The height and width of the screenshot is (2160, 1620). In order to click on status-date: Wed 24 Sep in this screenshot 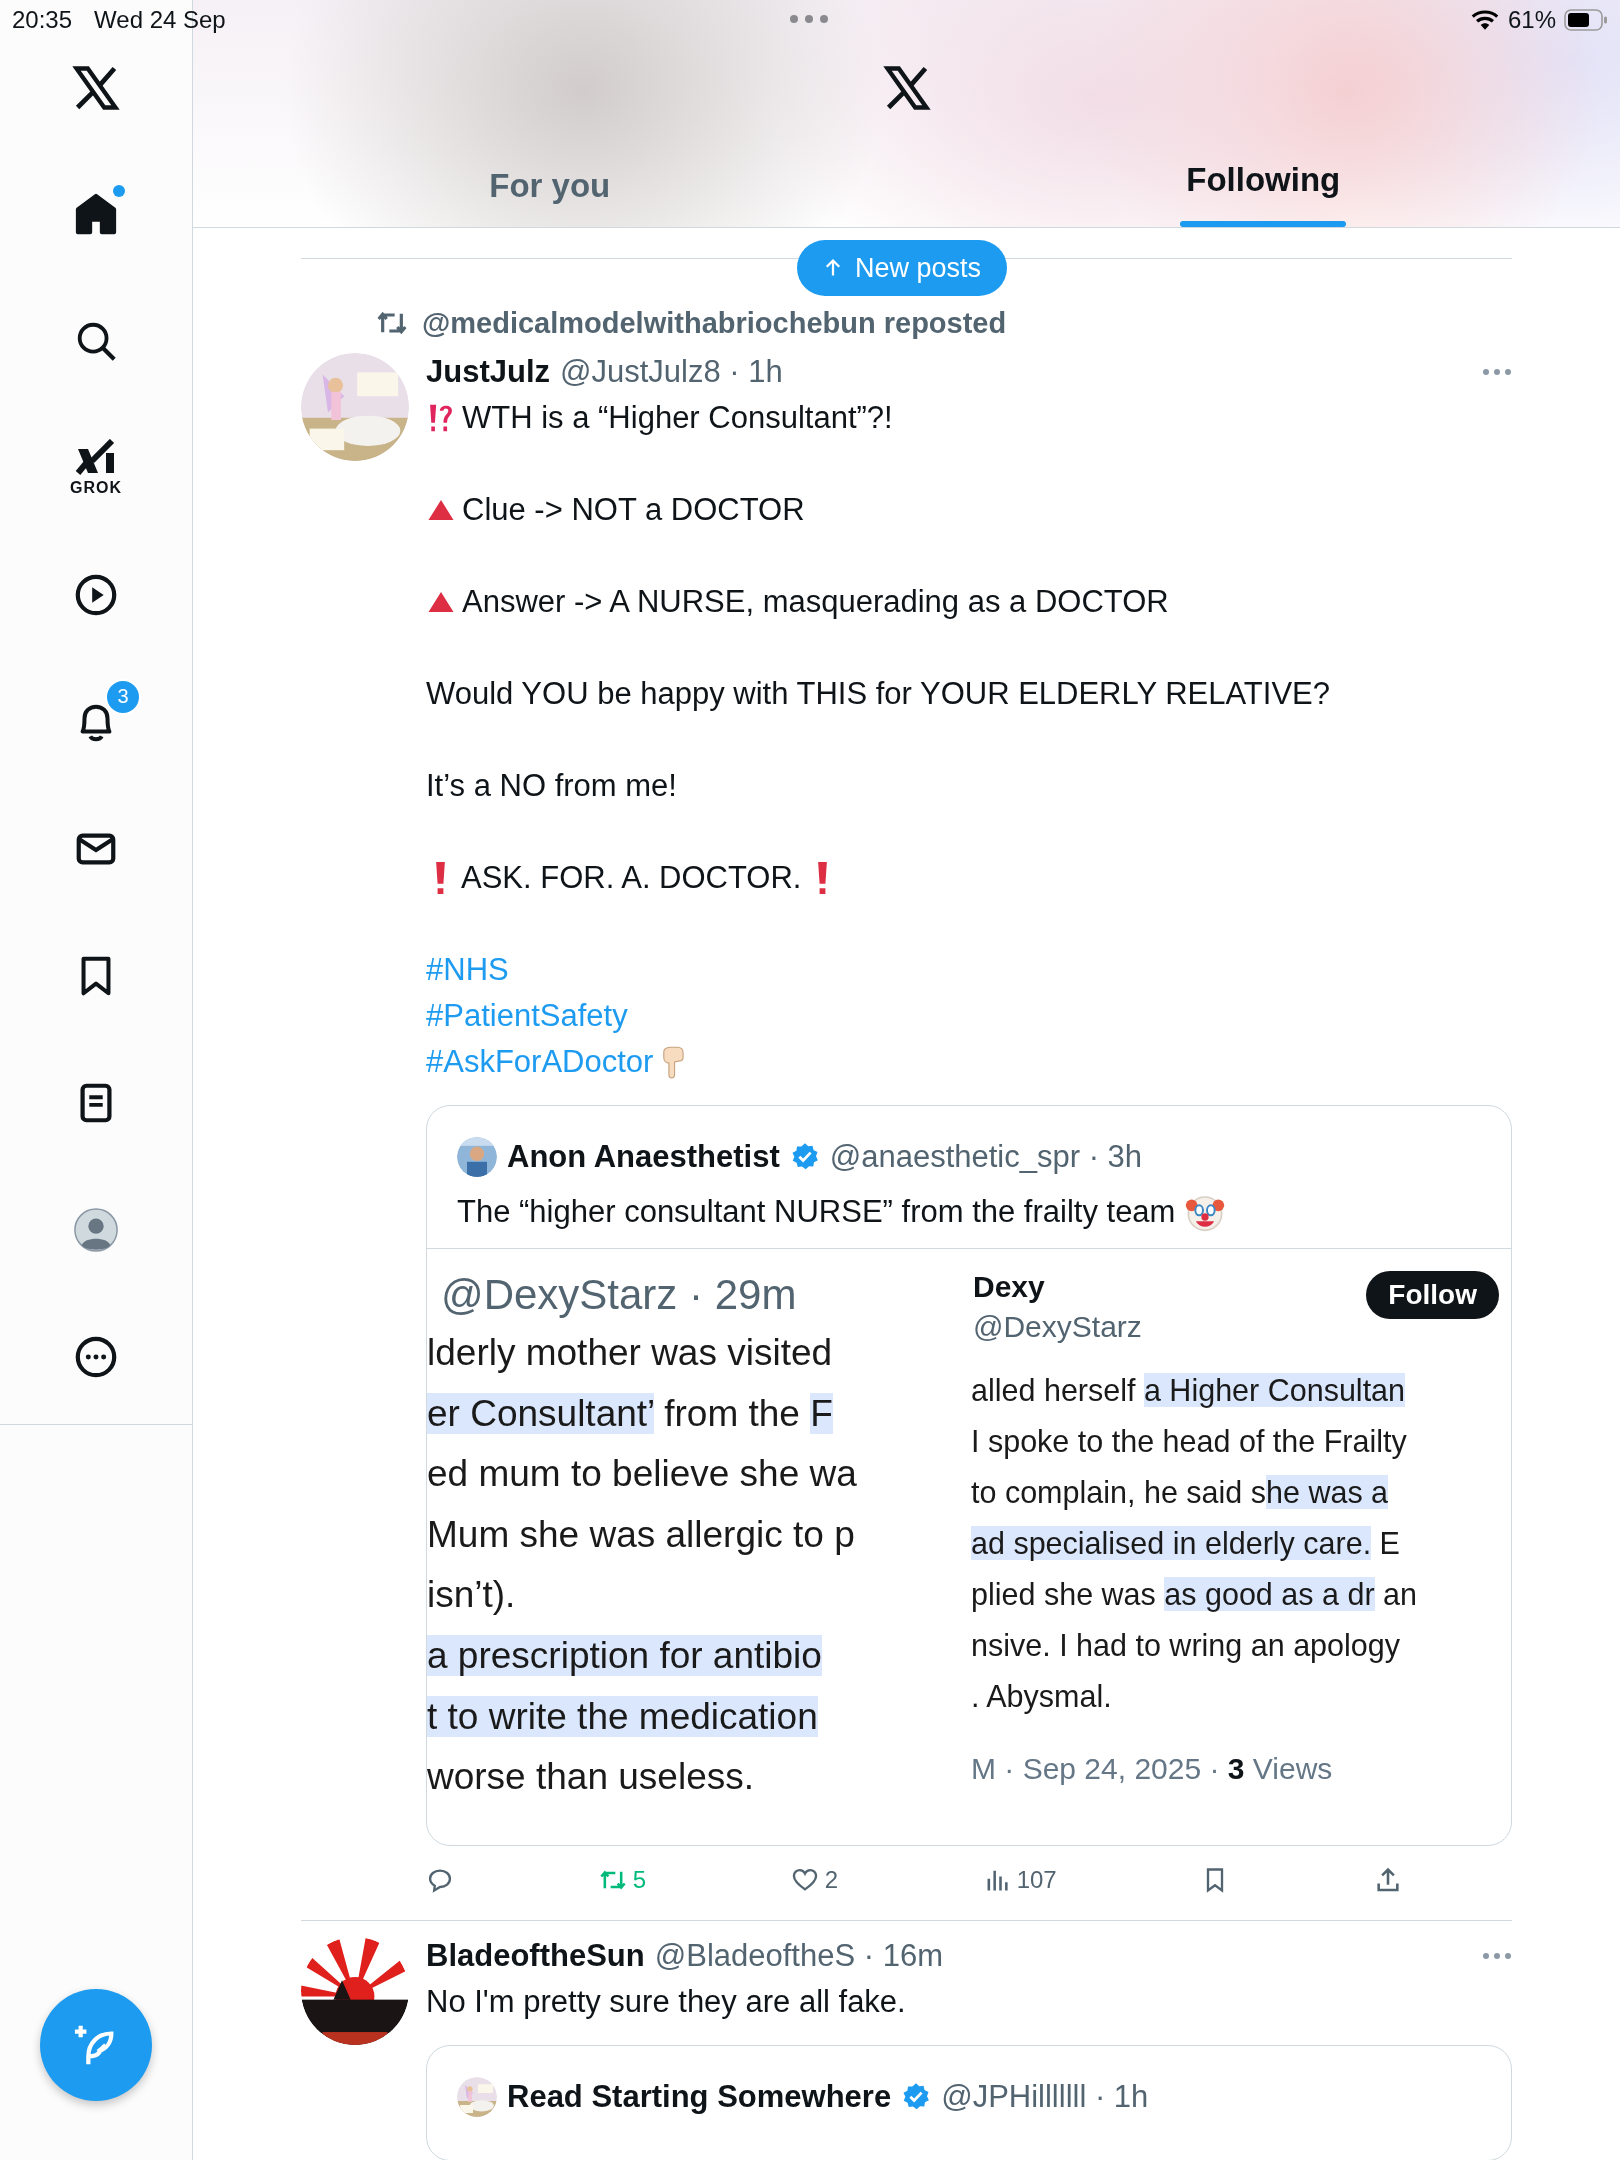, I will do `click(160, 20)`.